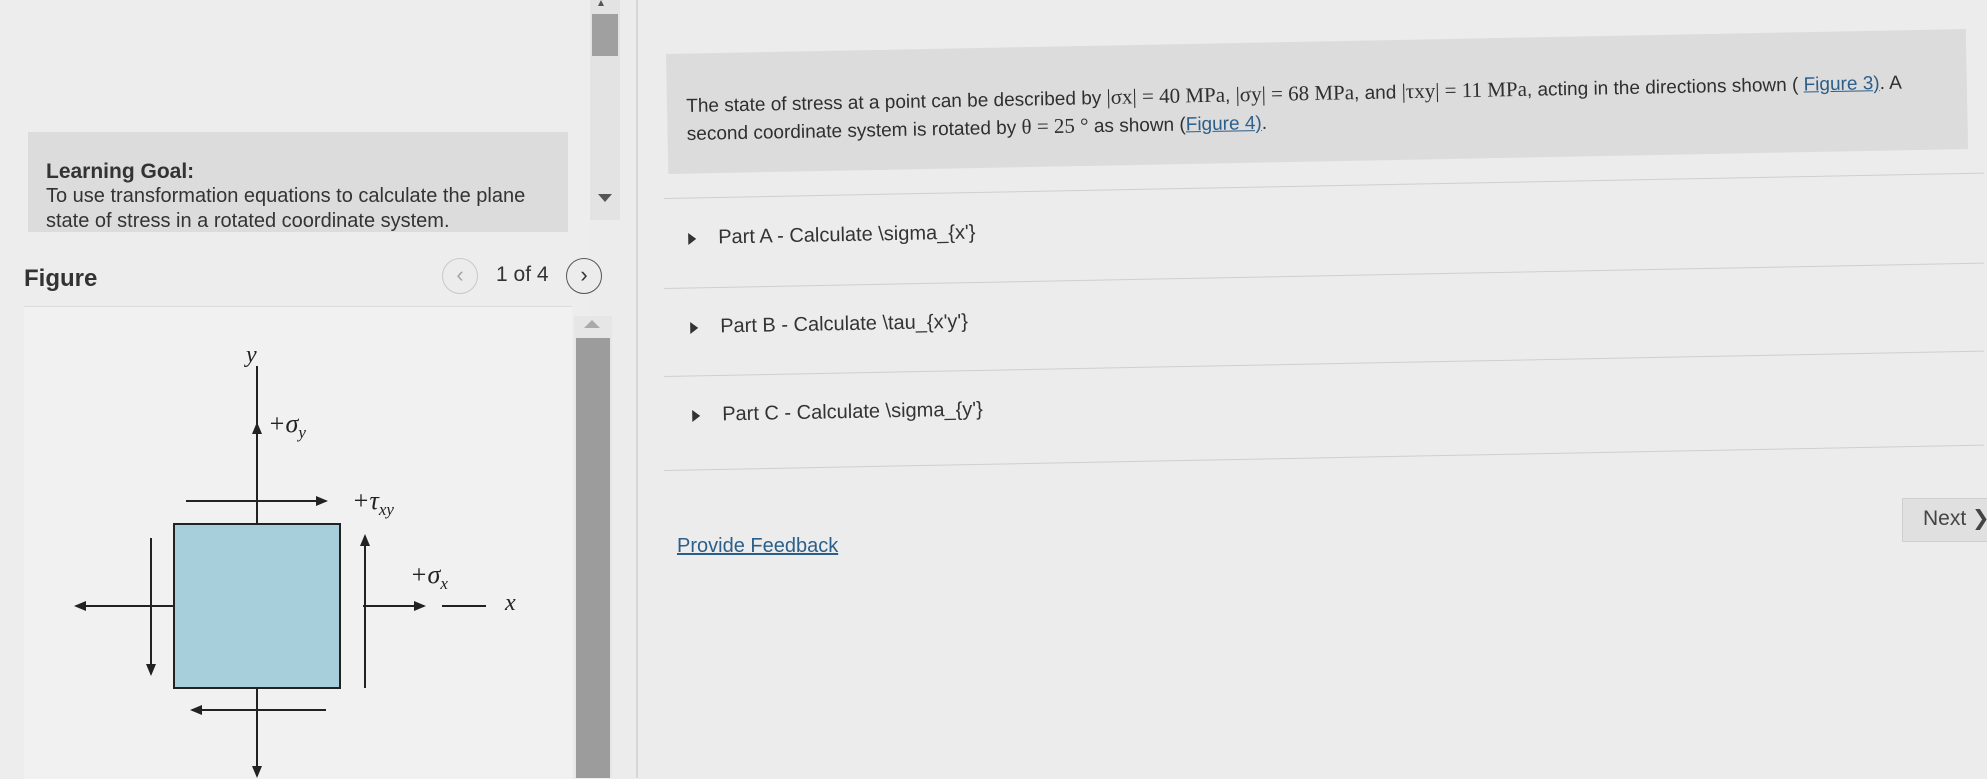 Image resolution: width=1987 pixels, height=779 pixels. What do you see at coordinates (429, 576) in the screenshot?
I see `sigma-x-label: +σx` at bounding box center [429, 576].